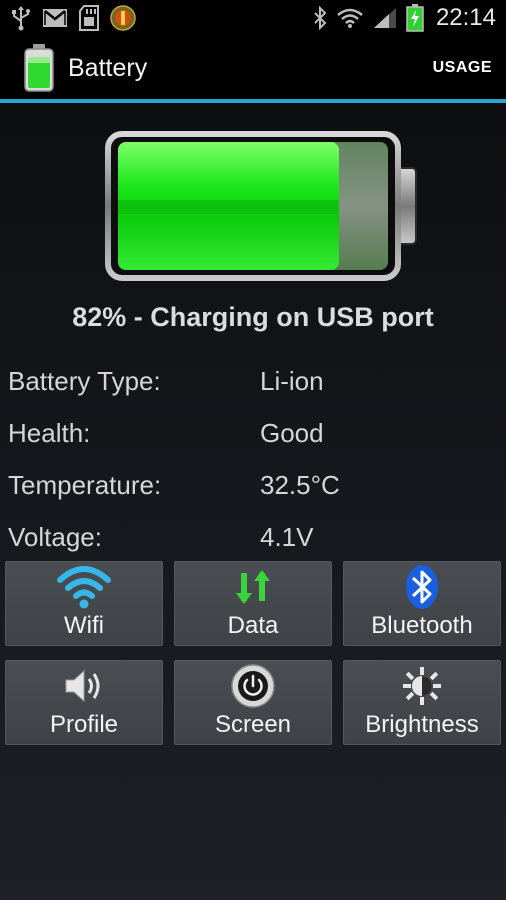 This screenshot has height=900, width=506. I want to click on toggle-label: Bluetooth, so click(422, 625).